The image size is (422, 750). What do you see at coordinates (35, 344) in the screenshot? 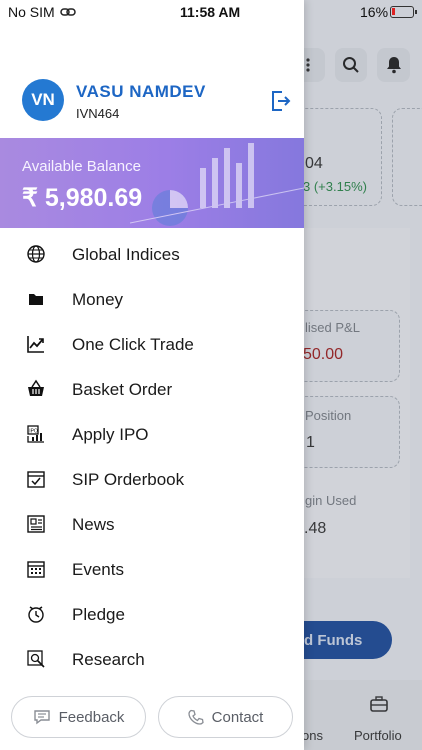
I see `trend-chart-icon` at bounding box center [35, 344].